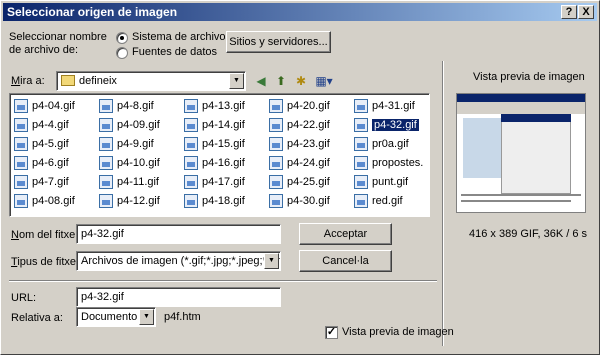  What do you see at coordinates (182, 317) in the screenshot?
I see `relative-file: p4f.htm` at bounding box center [182, 317].